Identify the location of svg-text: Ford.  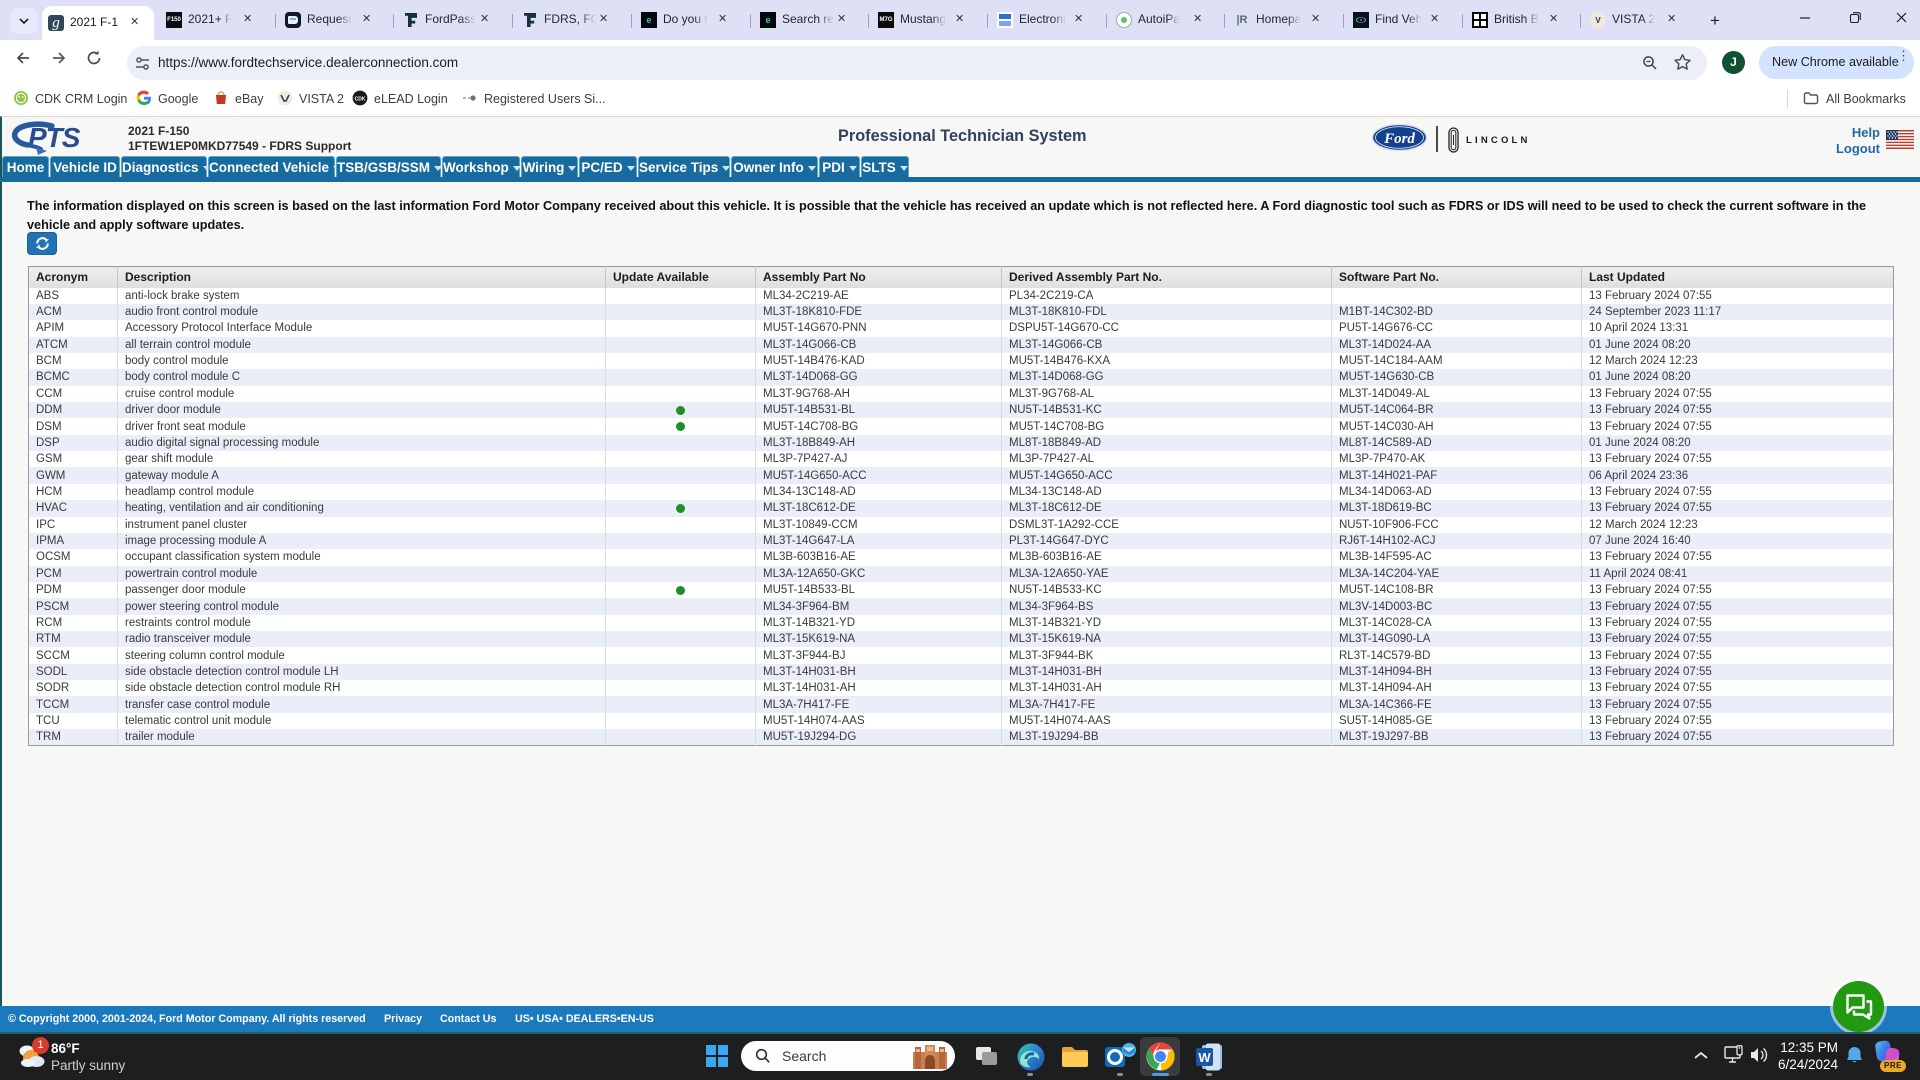
(1399, 139).